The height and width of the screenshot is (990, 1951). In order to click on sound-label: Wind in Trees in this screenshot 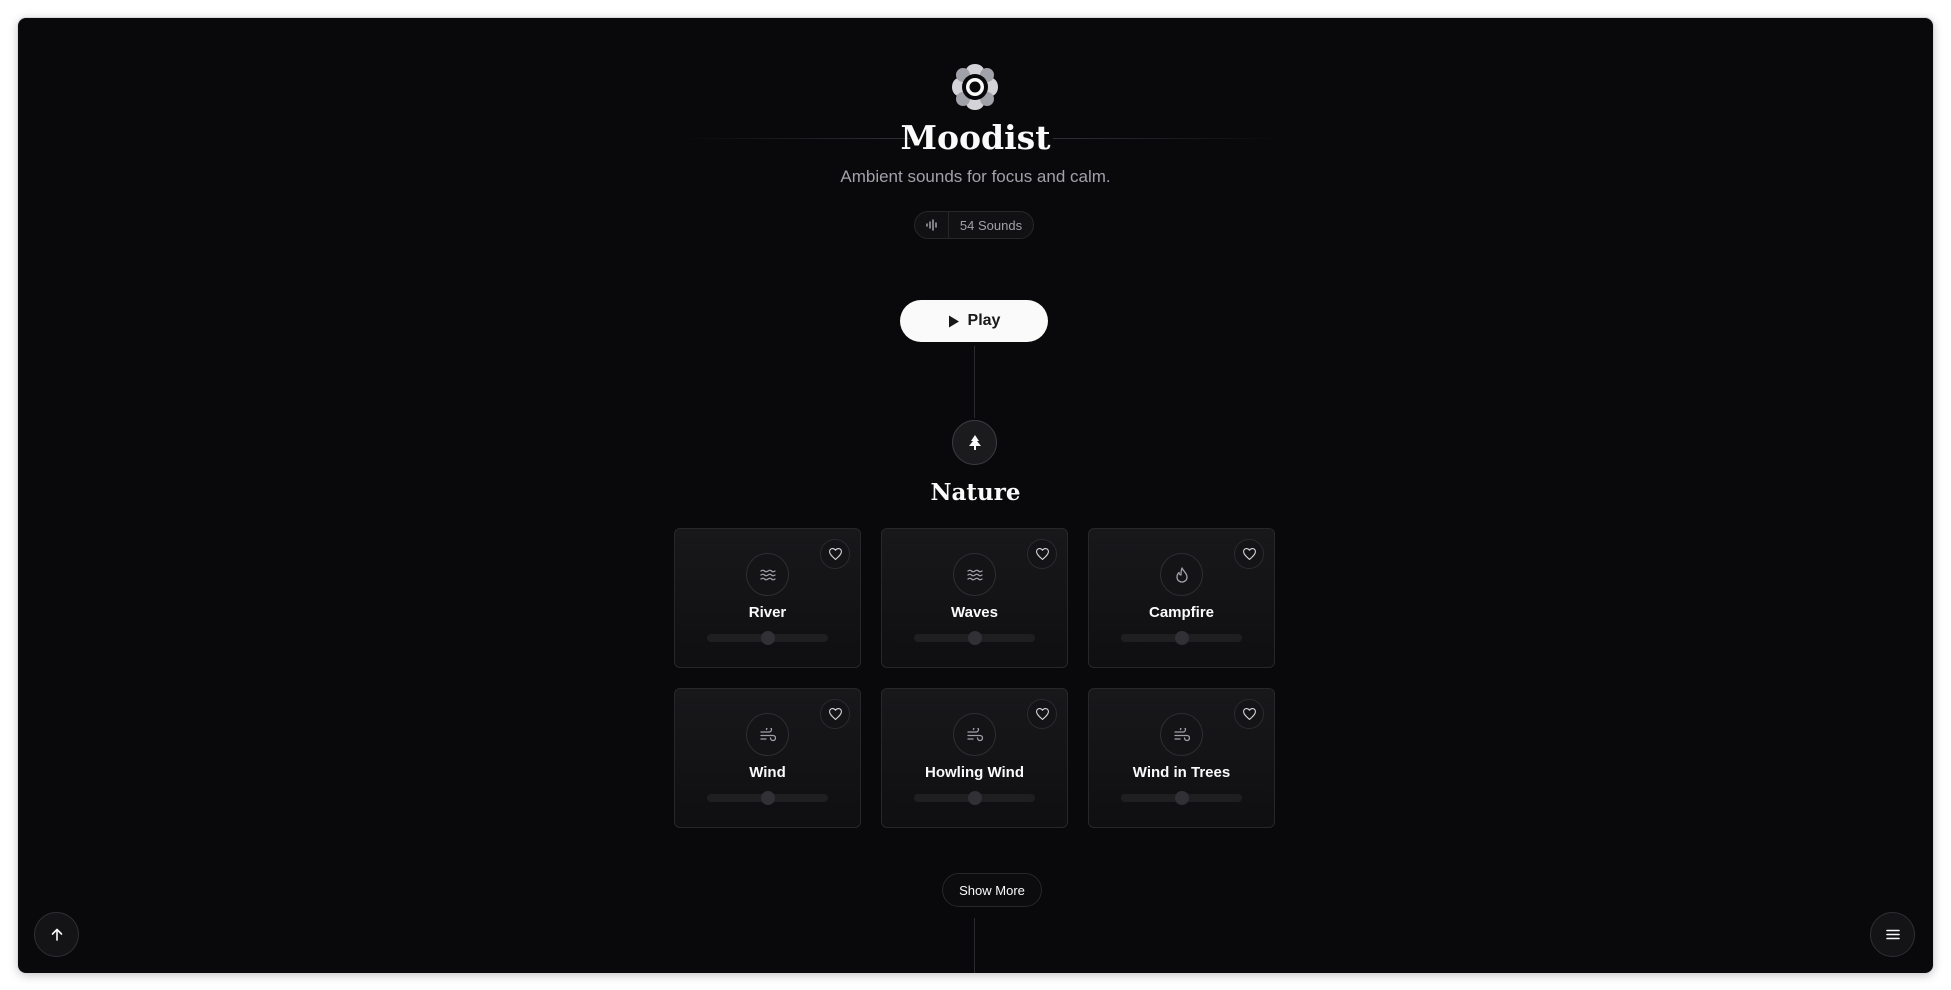, I will do `click(1181, 772)`.